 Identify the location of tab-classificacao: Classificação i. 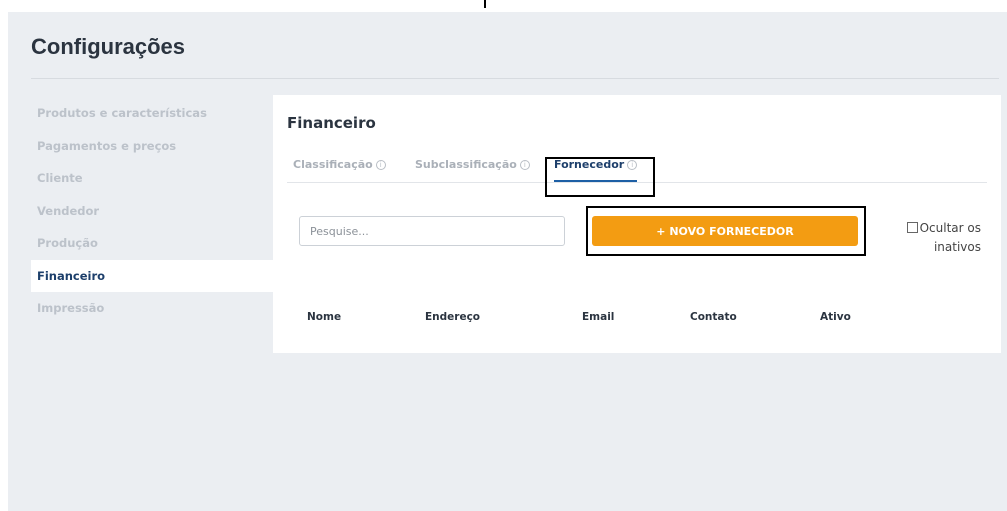
(339, 170).